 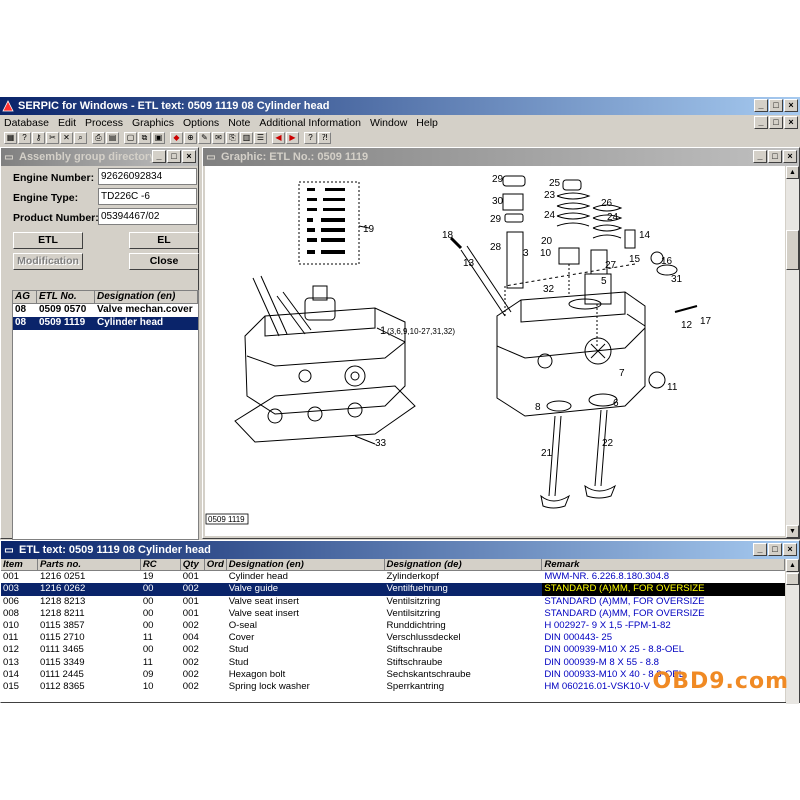 What do you see at coordinates (98, 138) in the screenshot?
I see `print-icon: ⎙` at bounding box center [98, 138].